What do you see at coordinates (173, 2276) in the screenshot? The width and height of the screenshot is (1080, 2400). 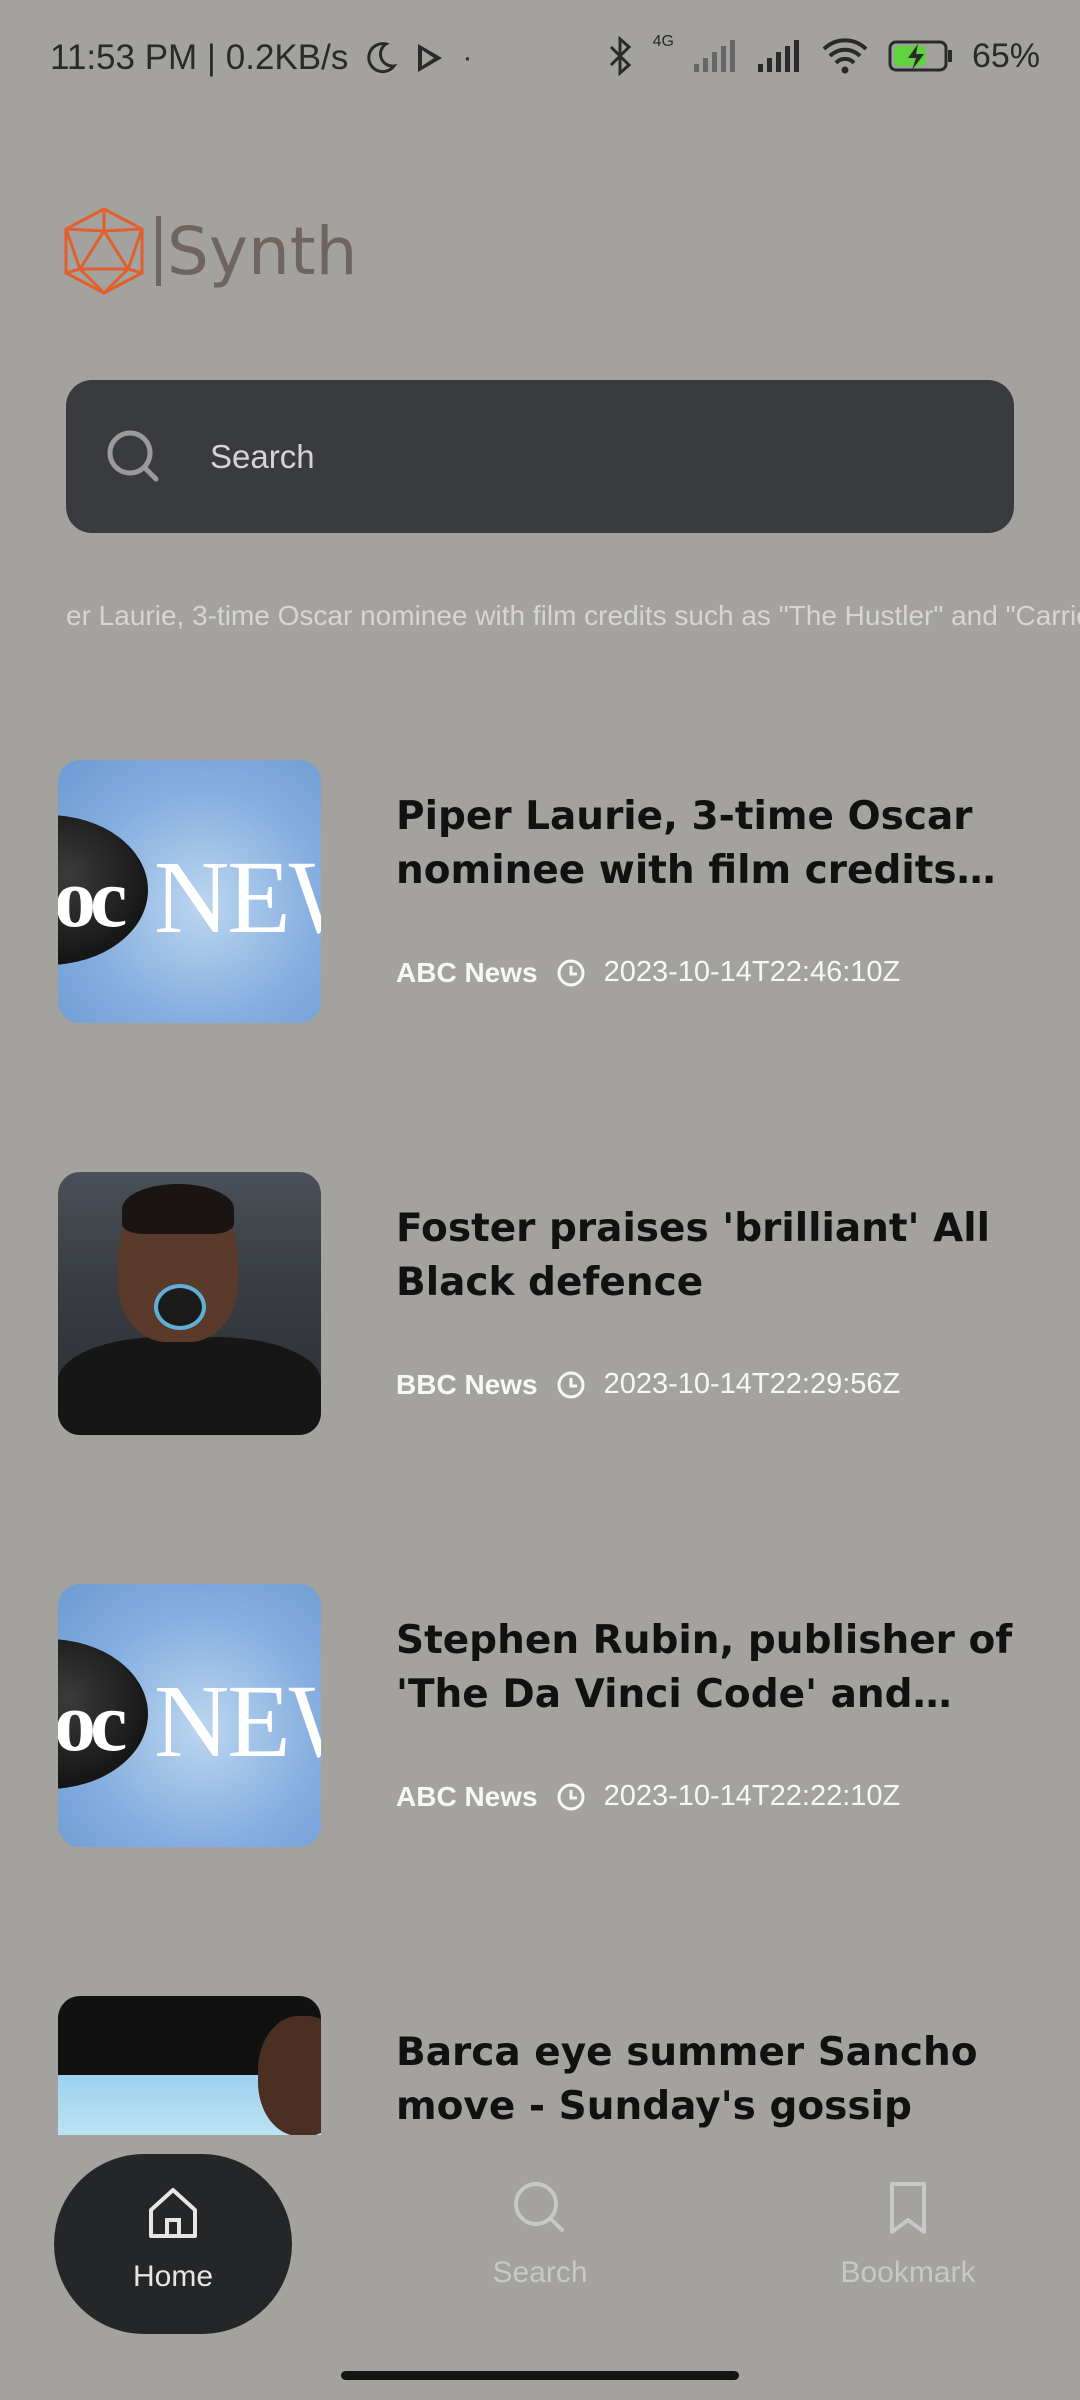 I see `nav-home-label: Home` at bounding box center [173, 2276].